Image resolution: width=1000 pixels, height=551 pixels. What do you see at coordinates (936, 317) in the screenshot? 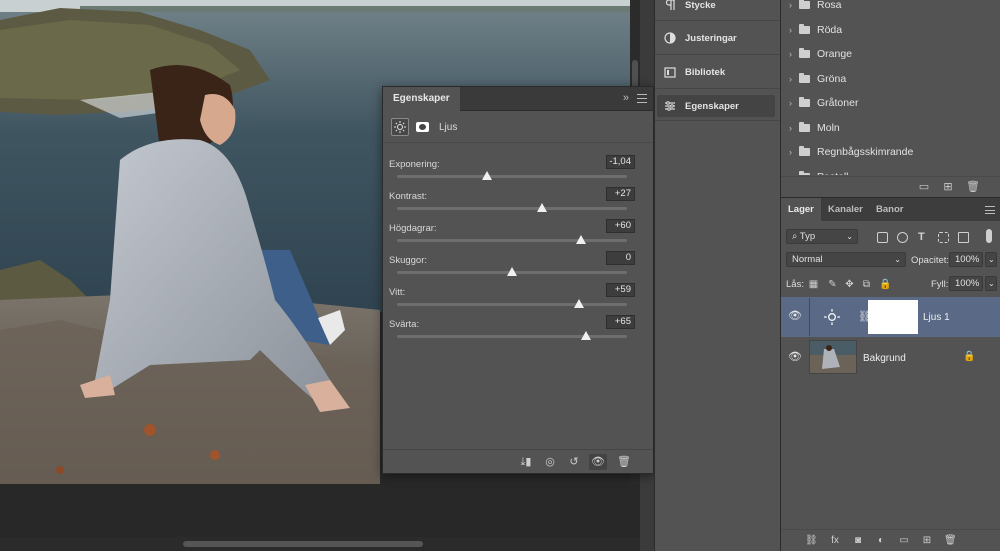
I see `layer-name: Ljus 1` at bounding box center [936, 317].